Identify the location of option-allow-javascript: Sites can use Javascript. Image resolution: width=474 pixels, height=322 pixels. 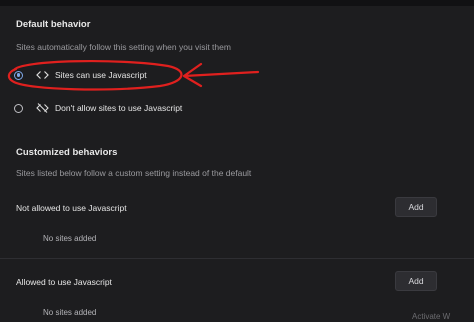
(164, 75).